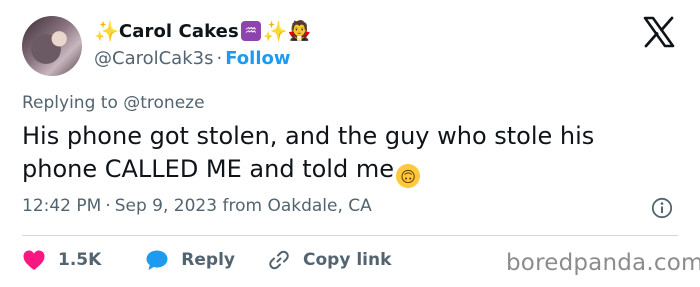 Image resolution: width=700 pixels, height=287 pixels. I want to click on tweet-time: 12:42 PM, so click(61, 206).